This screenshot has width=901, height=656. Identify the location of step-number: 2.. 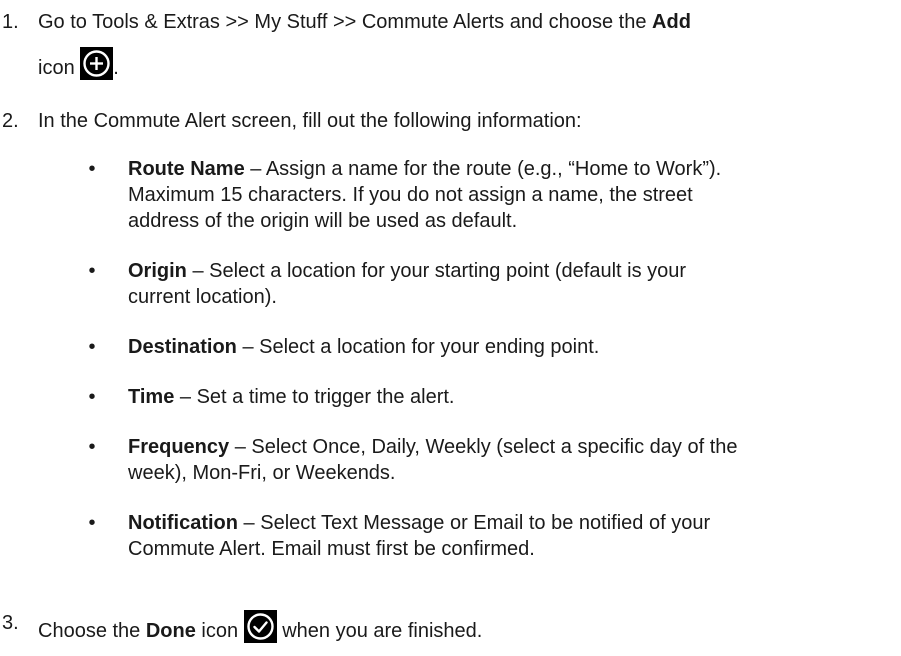
(10, 121).